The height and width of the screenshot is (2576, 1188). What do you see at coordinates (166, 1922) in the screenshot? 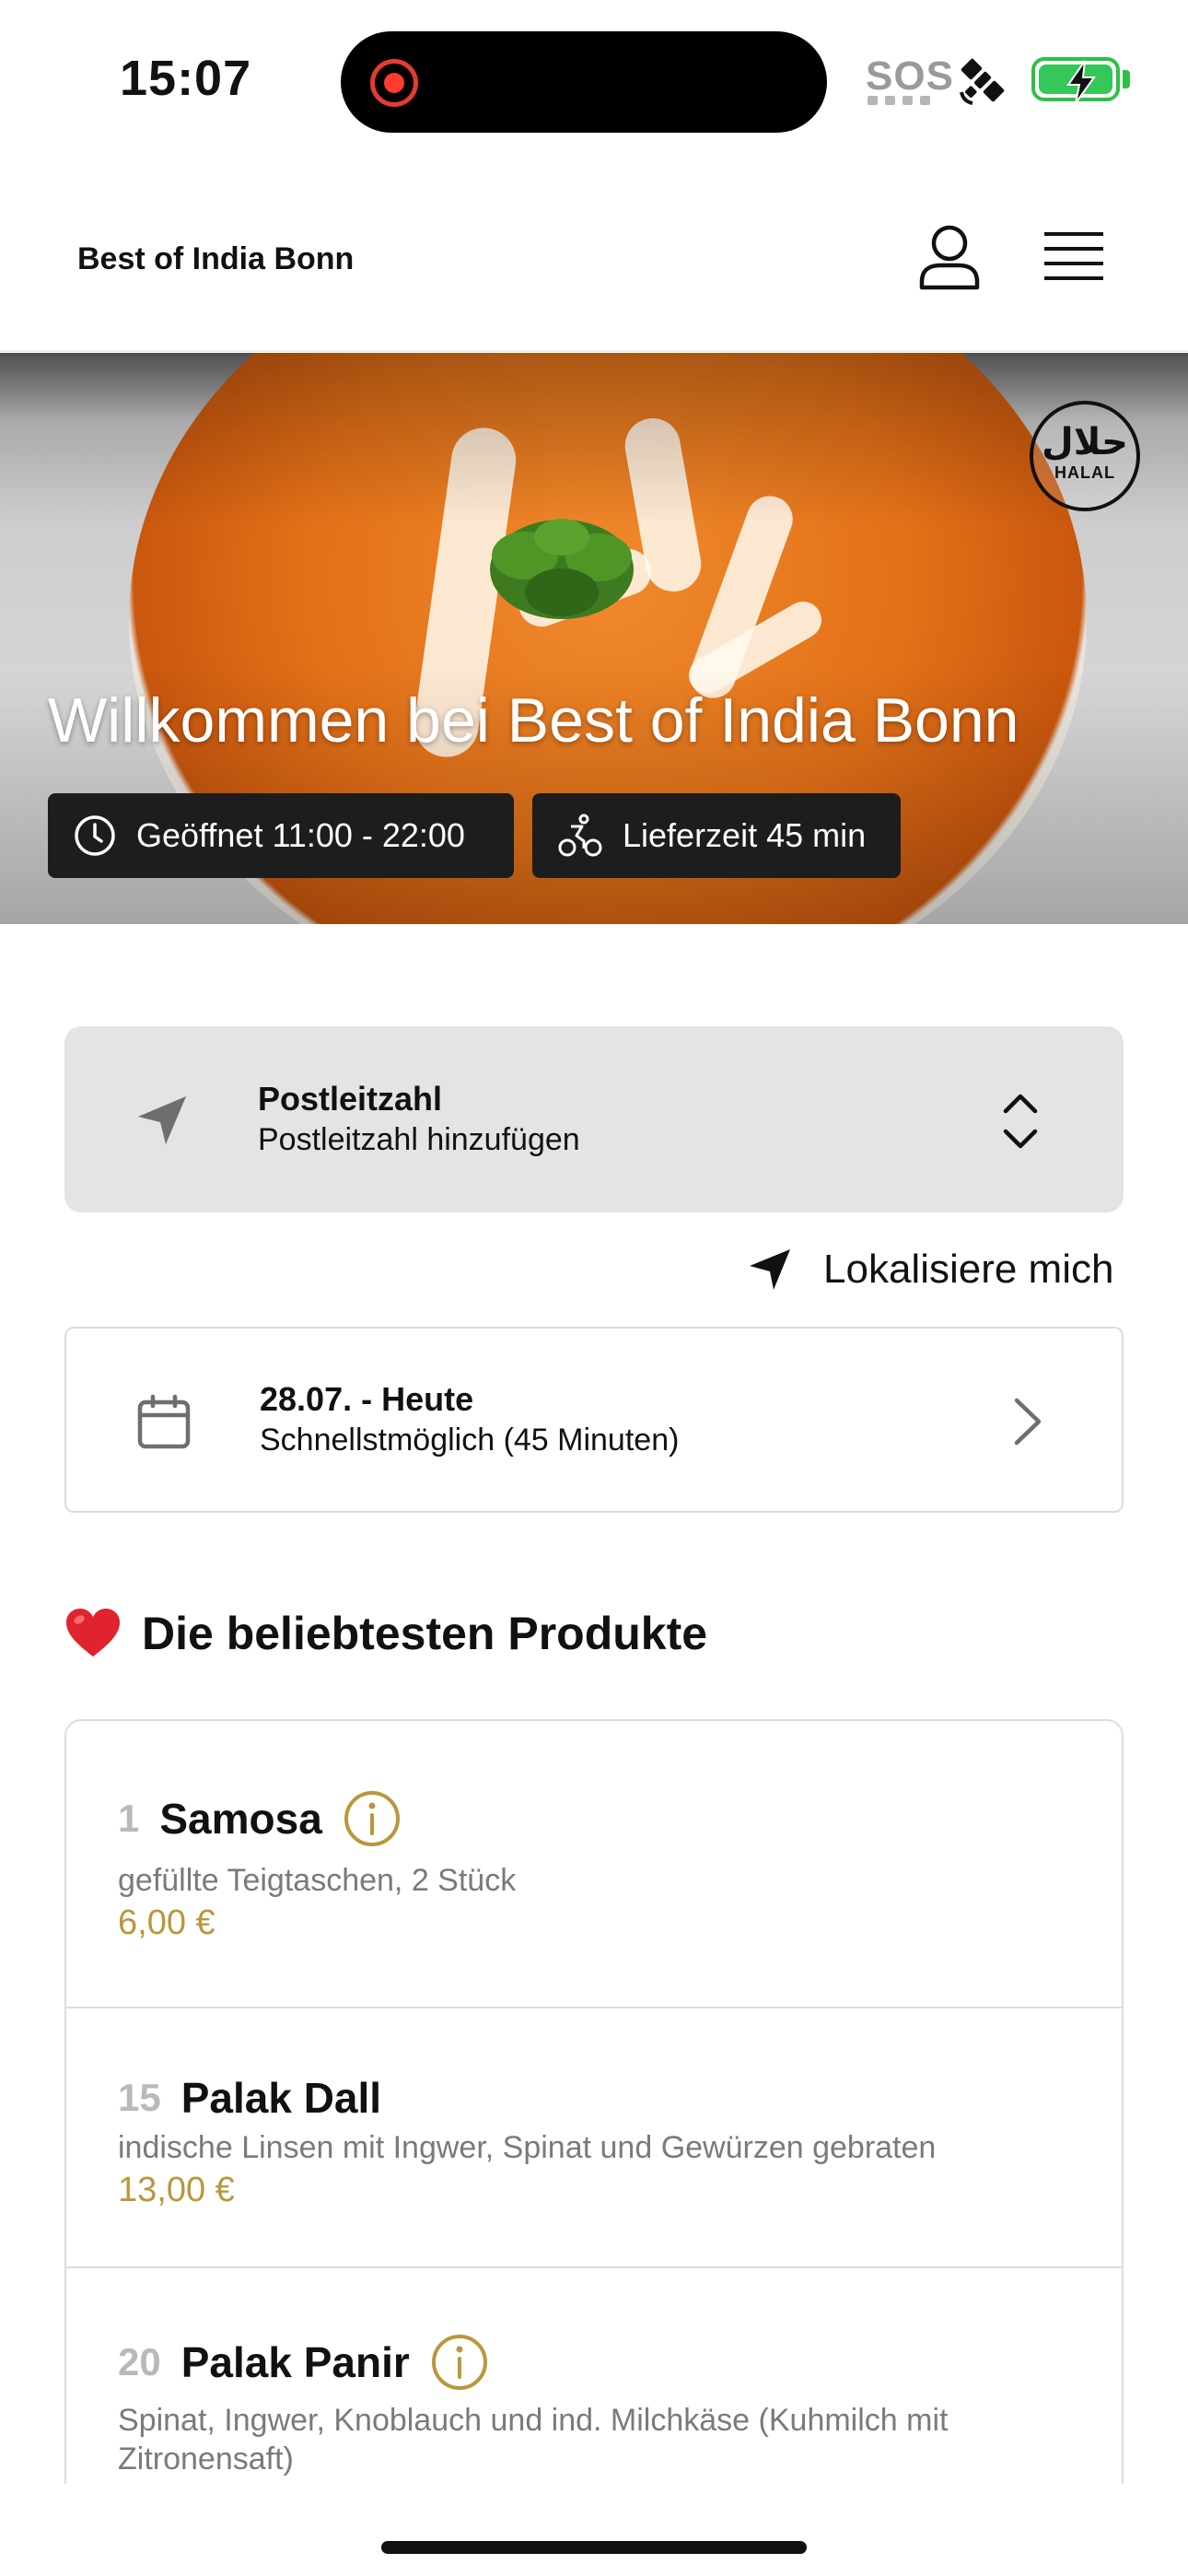
I see `product-price: 6,00 €` at bounding box center [166, 1922].